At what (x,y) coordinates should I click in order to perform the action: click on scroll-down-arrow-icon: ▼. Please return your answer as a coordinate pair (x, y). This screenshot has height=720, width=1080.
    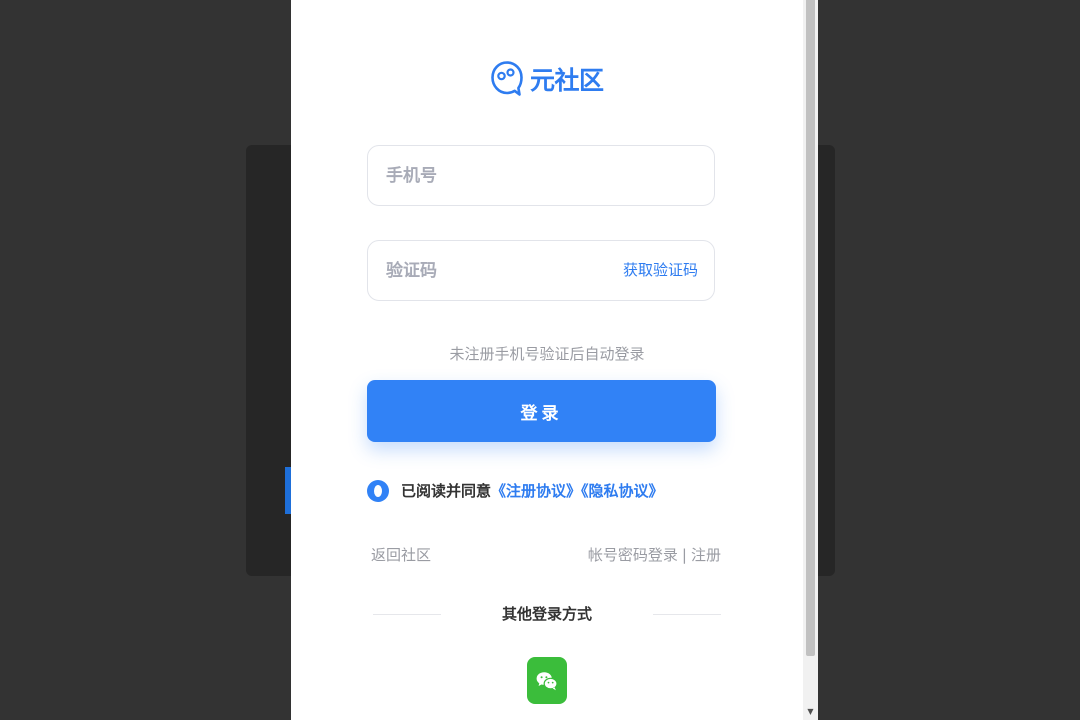
    Looking at the image, I should click on (810, 712).